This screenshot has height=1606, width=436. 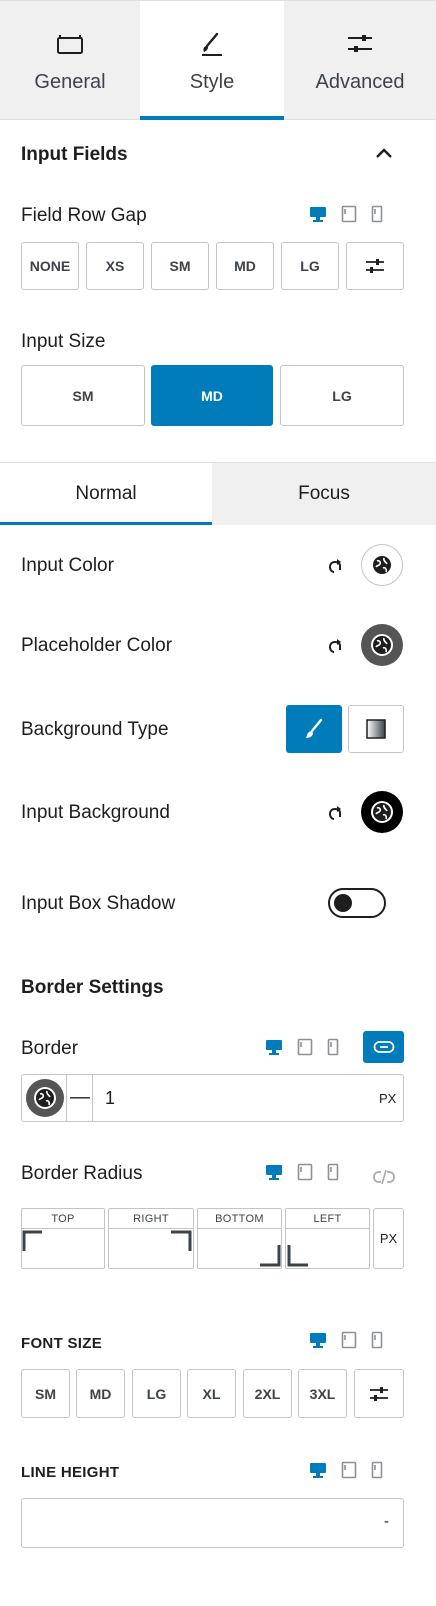 What do you see at coordinates (388, 1238) in the screenshot?
I see `radius-unit-button: PX` at bounding box center [388, 1238].